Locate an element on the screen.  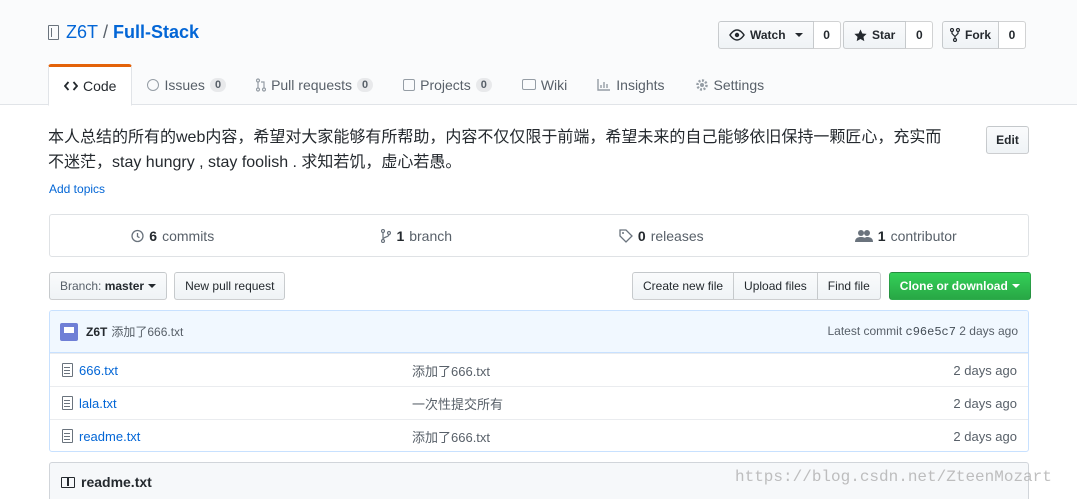
releases-label: releases is located at coordinates (677, 235).